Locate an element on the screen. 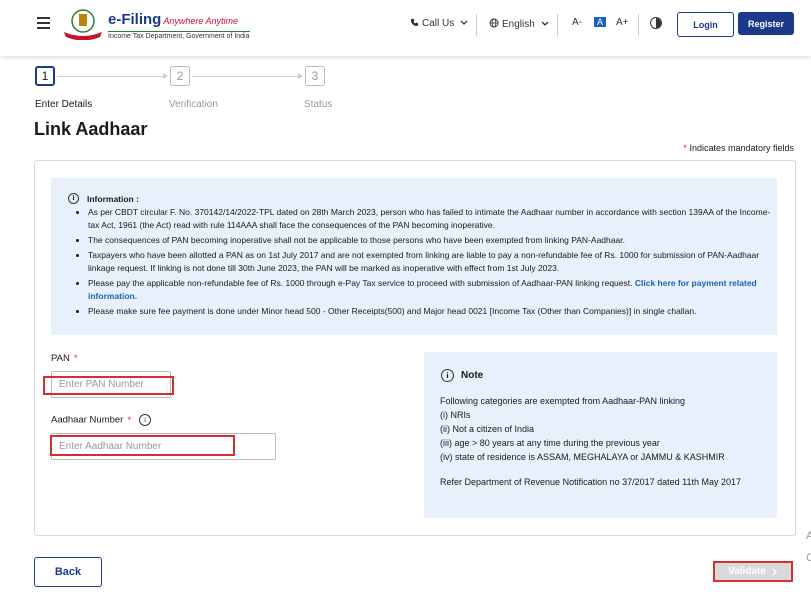 The image size is (811, 603). note-heading: i Note is located at coordinates (462, 375).